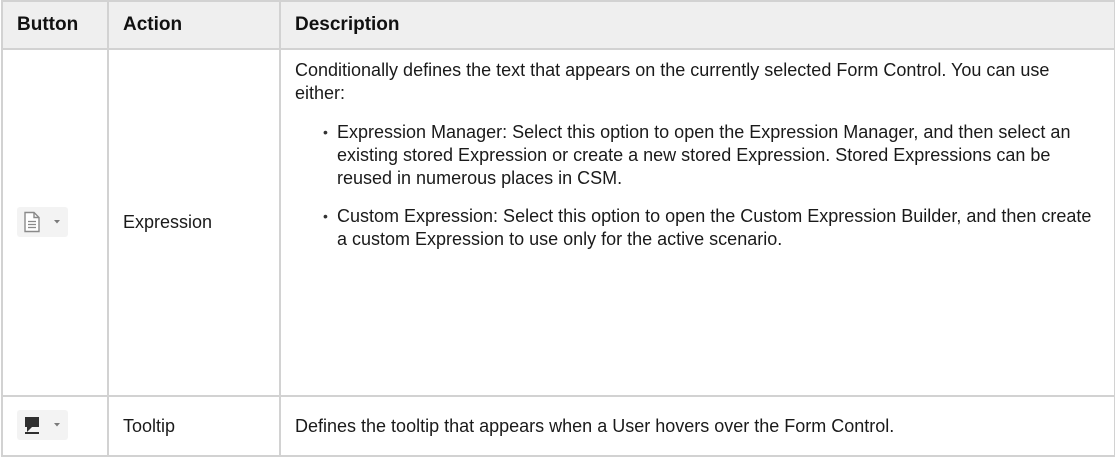 This screenshot has width=1115, height=472. What do you see at coordinates (32, 425) in the screenshot?
I see `tooltip-icon` at bounding box center [32, 425].